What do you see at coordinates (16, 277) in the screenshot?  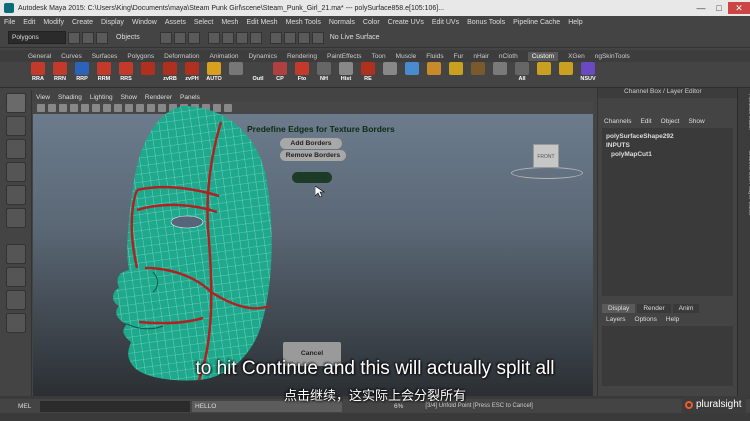 I see `four-pane-layout-icon` at bounding box center [16, 277].